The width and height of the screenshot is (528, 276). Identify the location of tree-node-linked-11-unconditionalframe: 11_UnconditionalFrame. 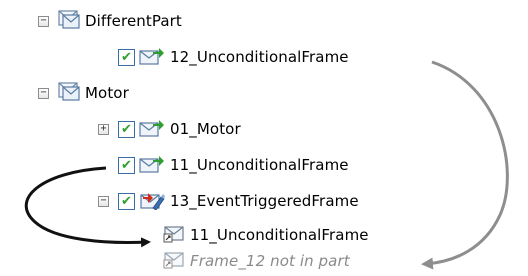
(266, 235).